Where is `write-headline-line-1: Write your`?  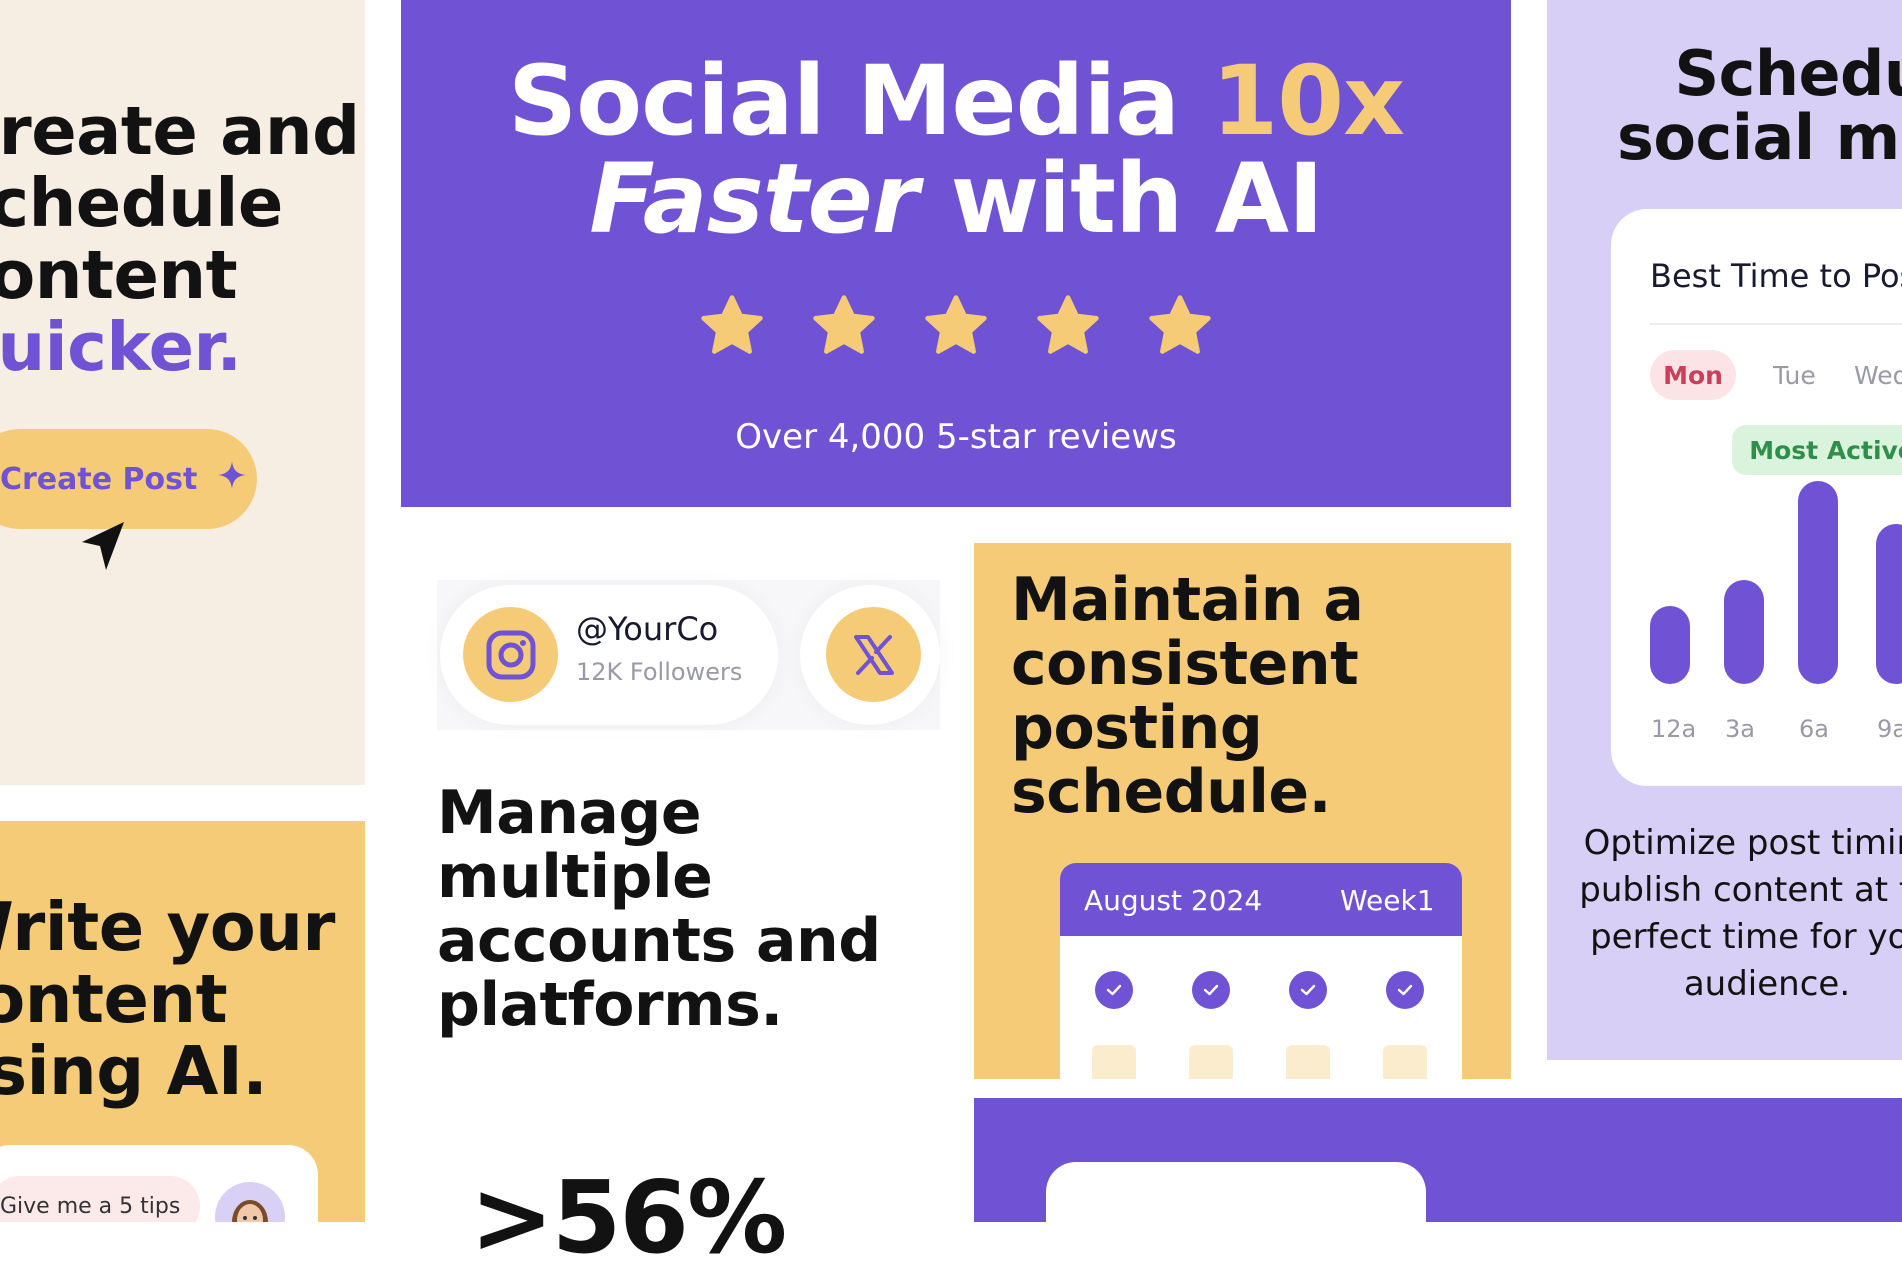 write-headline-line-1: Write your is located at coordinates (167, 927).